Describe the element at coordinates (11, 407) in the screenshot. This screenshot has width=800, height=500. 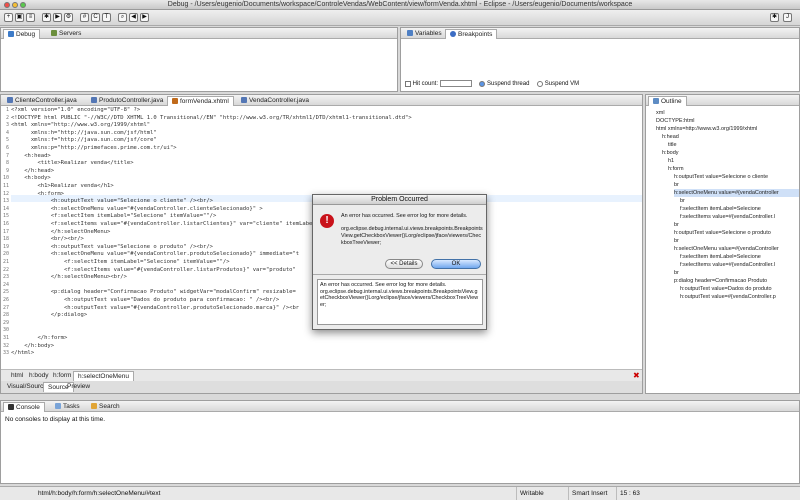
I see `console-icon` at that location.